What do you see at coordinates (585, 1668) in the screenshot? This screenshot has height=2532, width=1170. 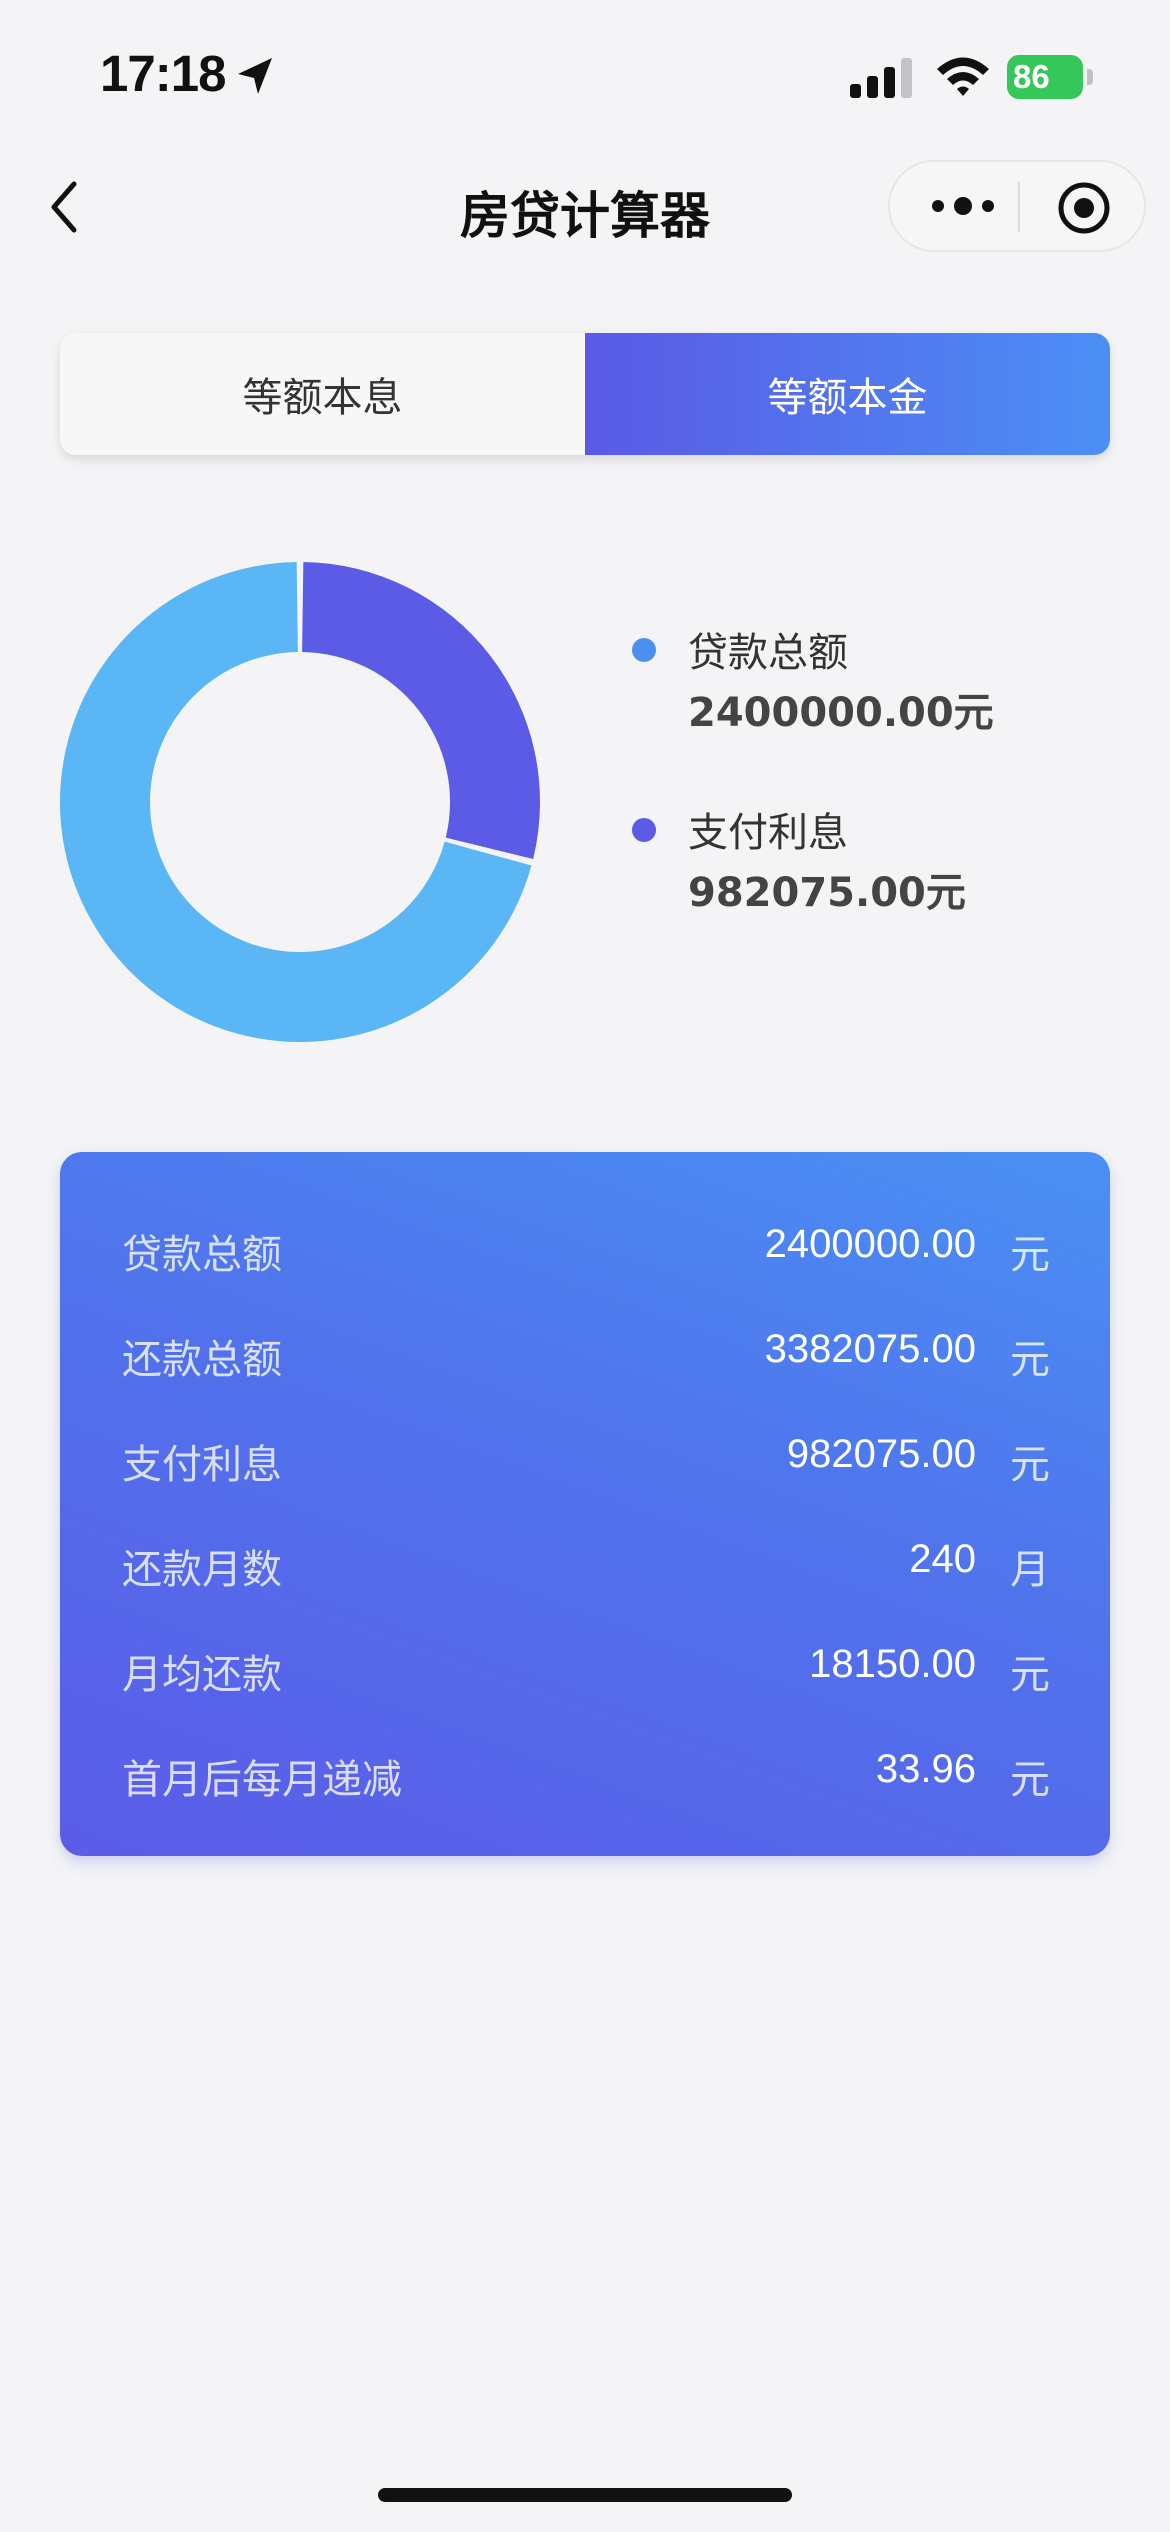 I see `summary-row-monthly-average: 月均还款 18150.00 元` at bounding box center [585, 1668].